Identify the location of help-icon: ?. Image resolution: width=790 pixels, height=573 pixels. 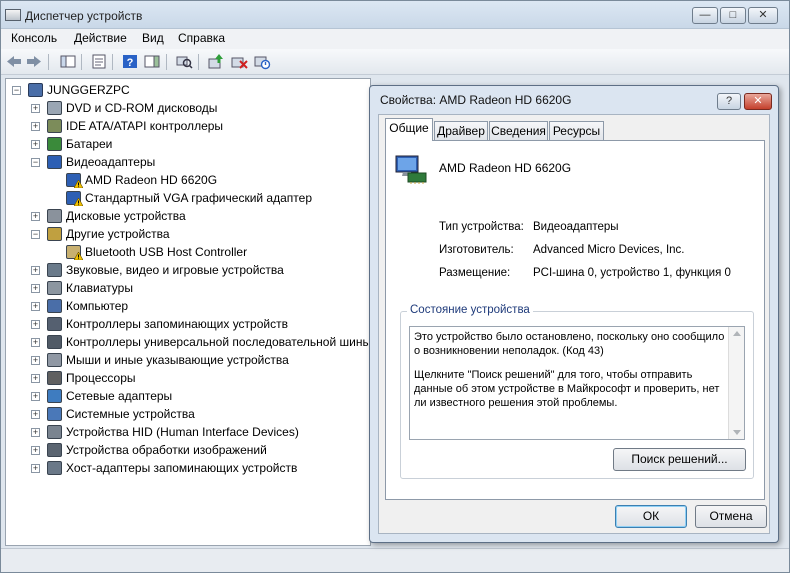
(130, 61).